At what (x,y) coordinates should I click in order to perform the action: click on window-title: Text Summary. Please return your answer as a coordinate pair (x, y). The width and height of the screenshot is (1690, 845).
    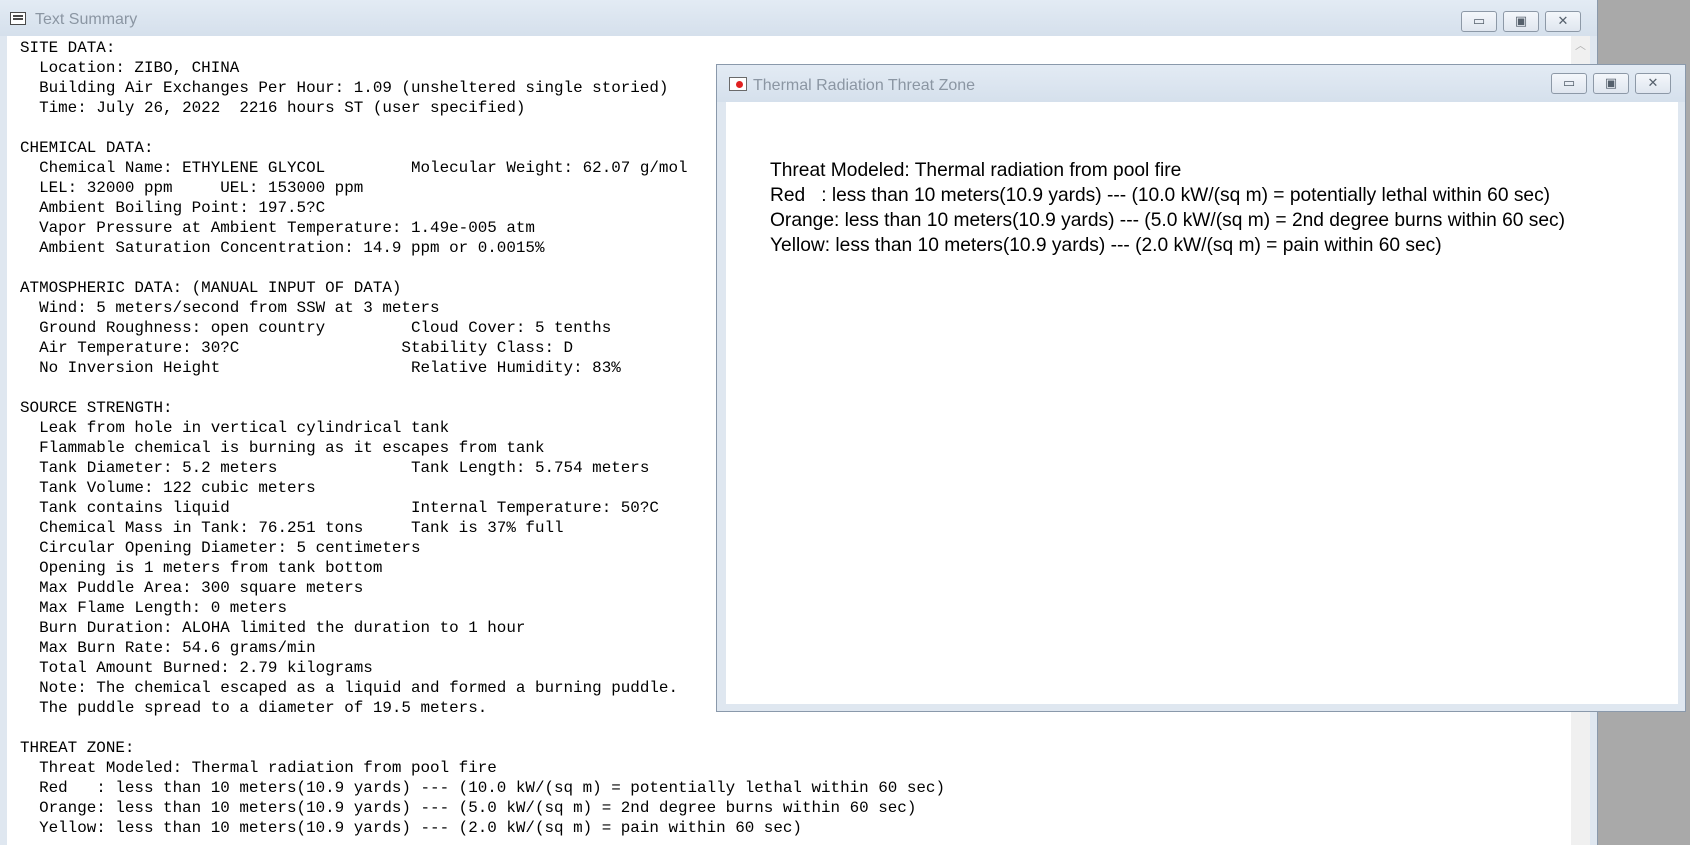
    Looking at the image, I should click on (86, 19).